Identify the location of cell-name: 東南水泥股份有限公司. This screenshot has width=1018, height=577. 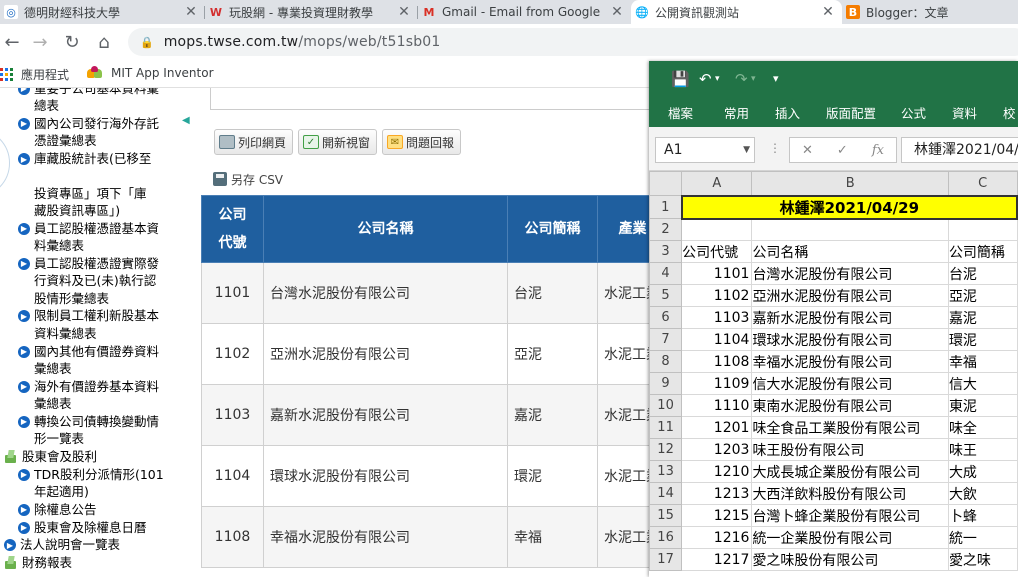
(850, 405).